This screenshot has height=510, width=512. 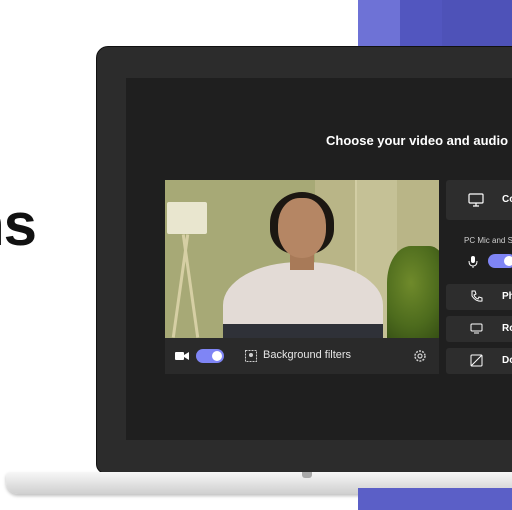 I want to click on background-filters-button: Background filters, so click(x=307, y=355).